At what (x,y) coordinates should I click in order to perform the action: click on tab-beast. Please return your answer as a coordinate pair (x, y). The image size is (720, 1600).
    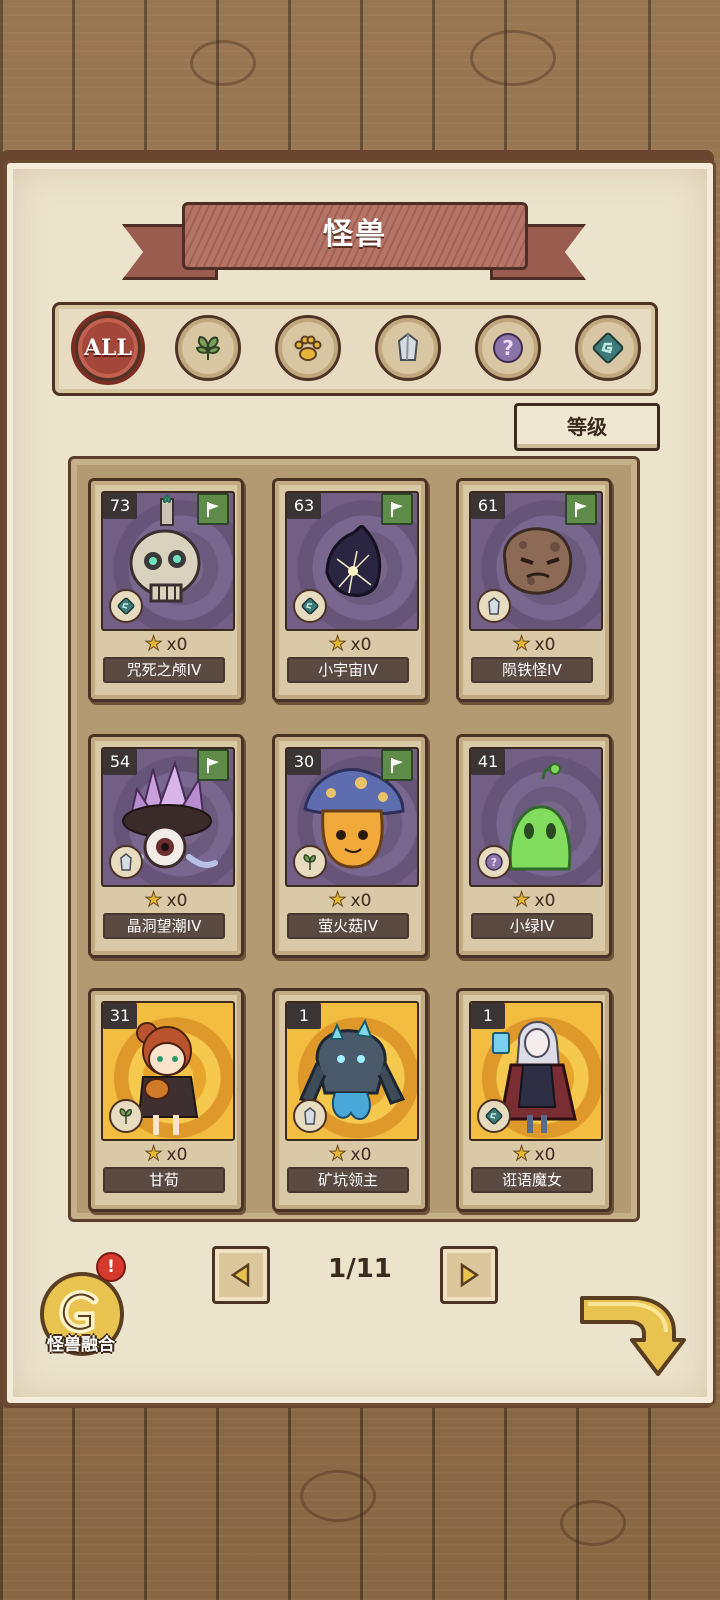
    Looking at the image, I should click on (308, 348).